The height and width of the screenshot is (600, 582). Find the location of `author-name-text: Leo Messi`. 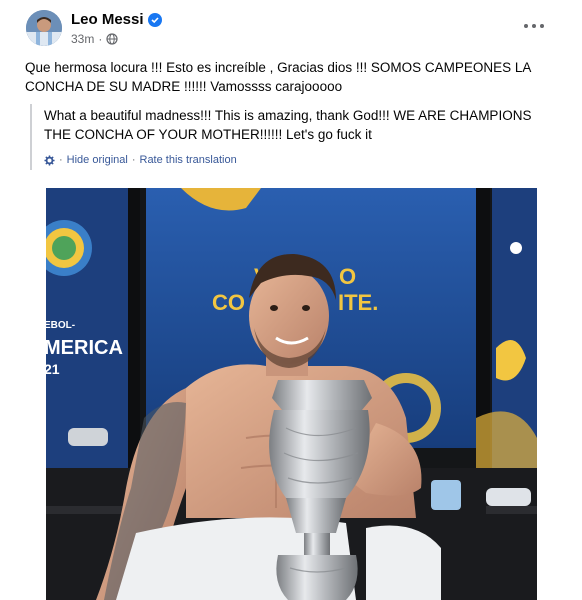

author-name-text: Leo Messi is located at coordinates (107, 19).